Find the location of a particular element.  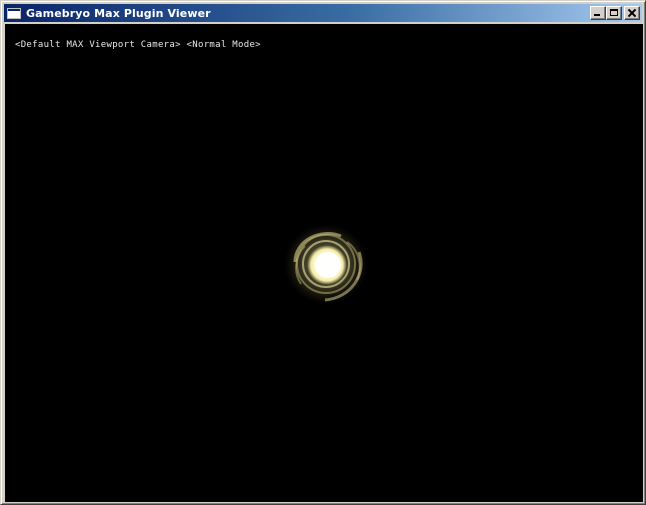

close-icon is located at coordinates (632, 13).